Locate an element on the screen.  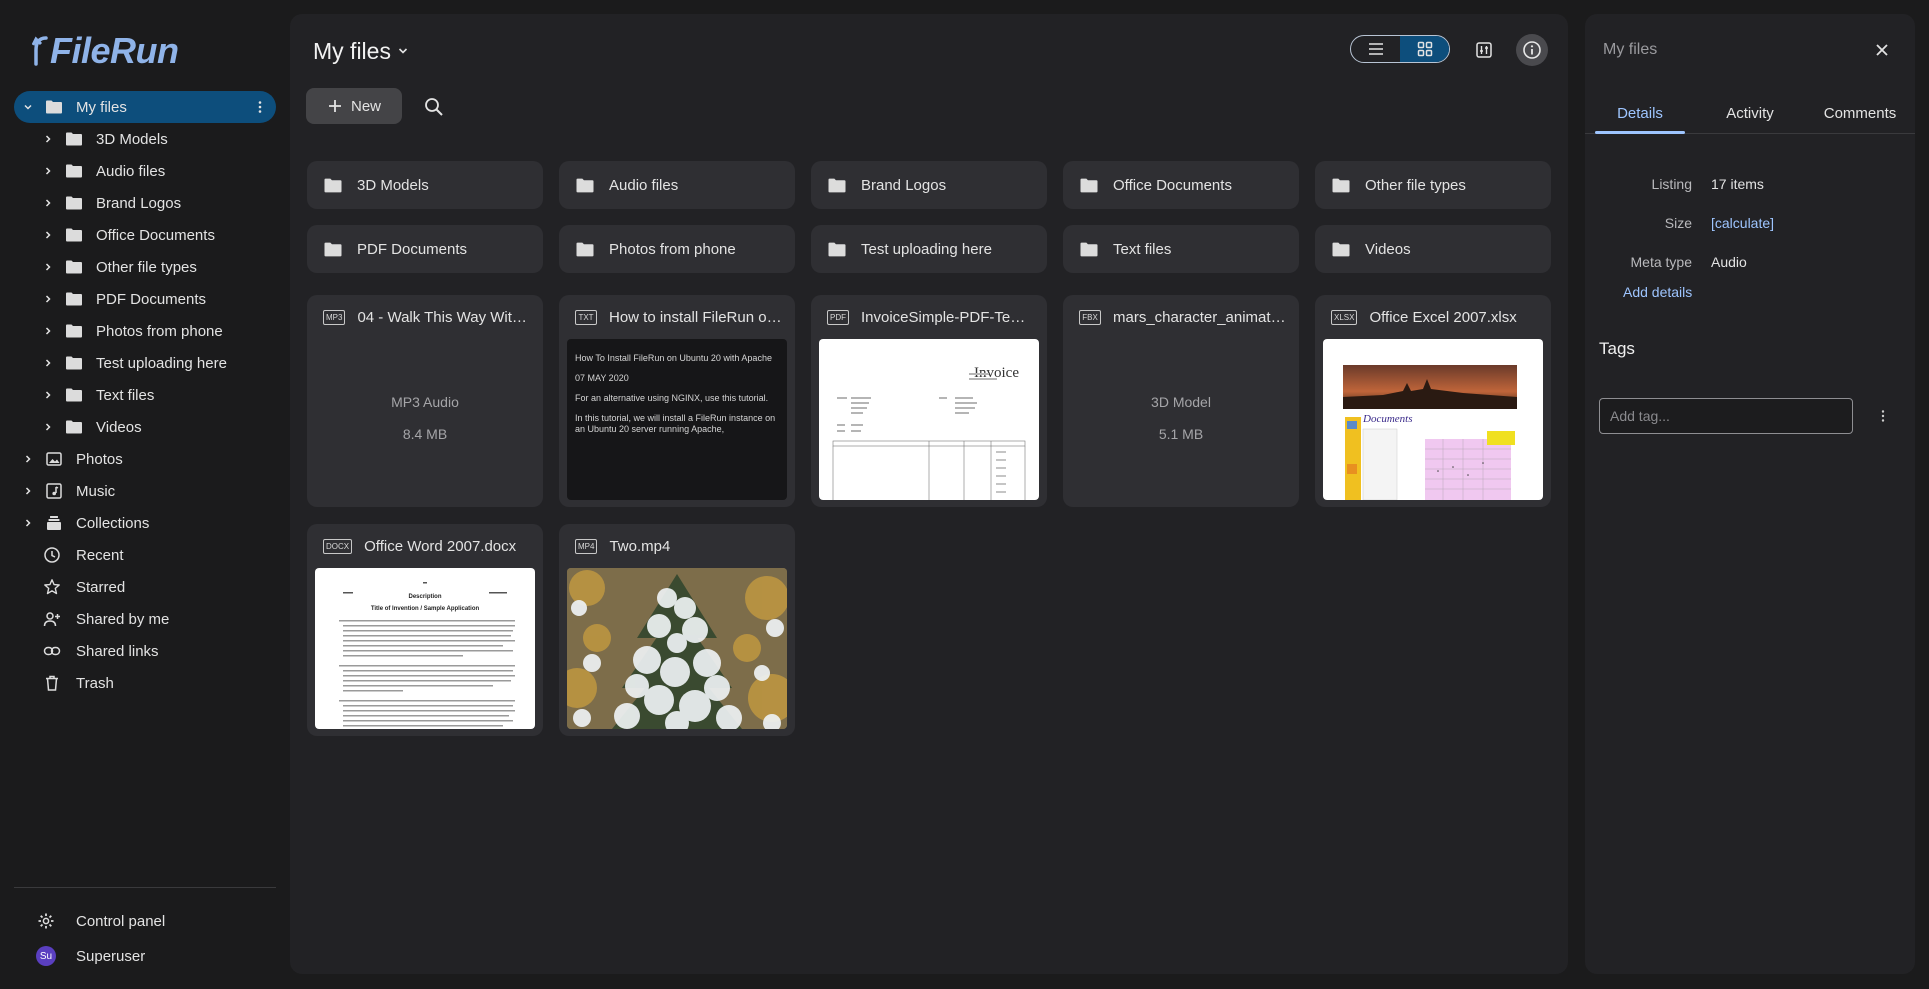
invoice-preview-graphic is located at coordinates (929, 436).